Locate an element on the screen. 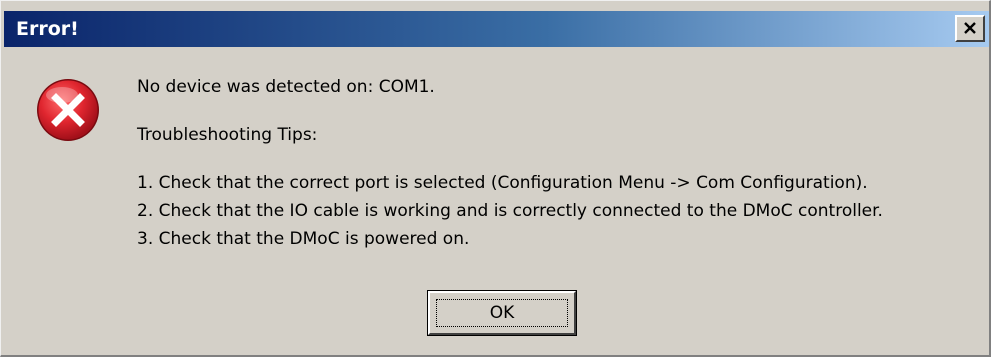 The width and height of the screenshot is (991, 357). tips-heading: Troubleshooting Tips: is located at coordinates (227, 135).